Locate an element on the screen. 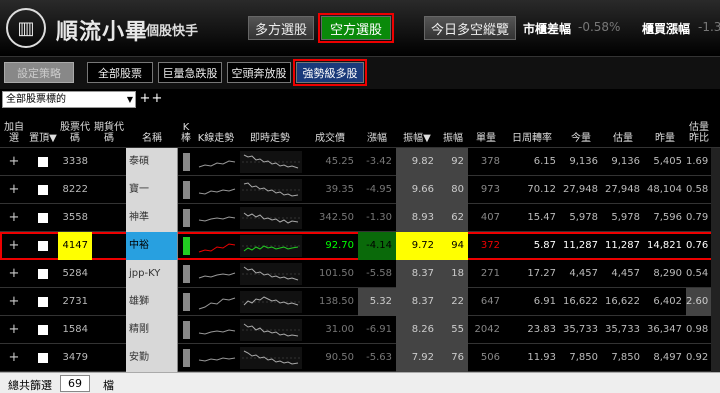 This screenshot has height=393, width=720. stock-scope-select: 全部股票標的 ▼ is located at coordinates (69, 99).